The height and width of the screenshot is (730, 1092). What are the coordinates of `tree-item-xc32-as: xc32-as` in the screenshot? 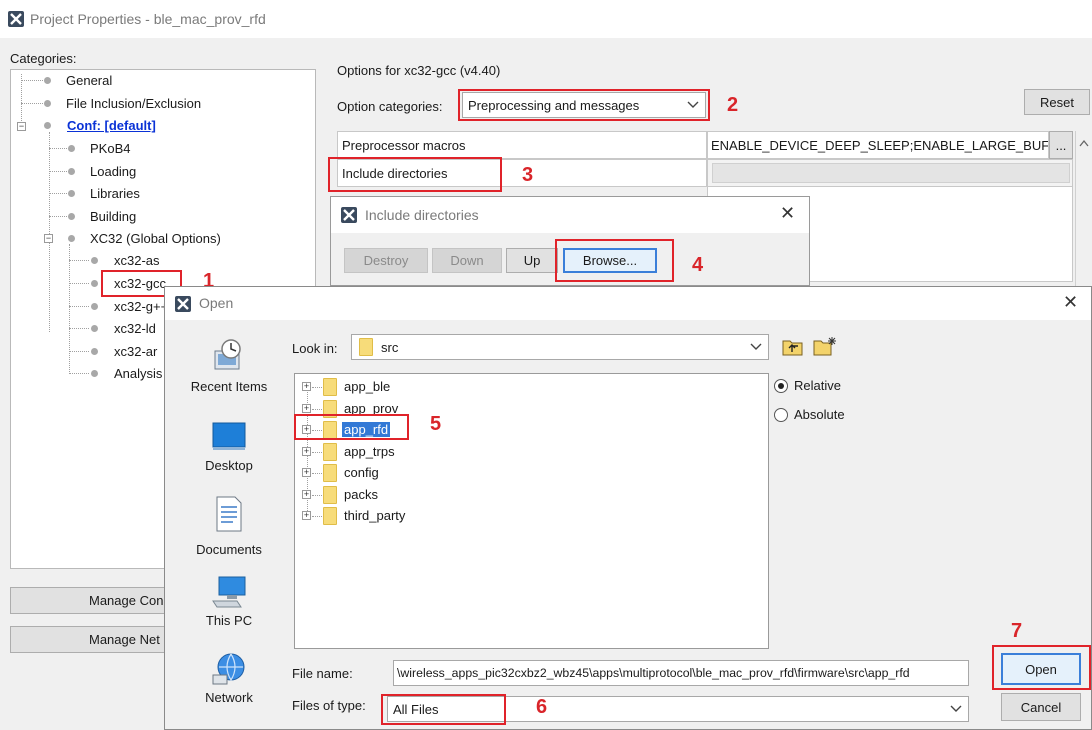 It's located at (137, 260).